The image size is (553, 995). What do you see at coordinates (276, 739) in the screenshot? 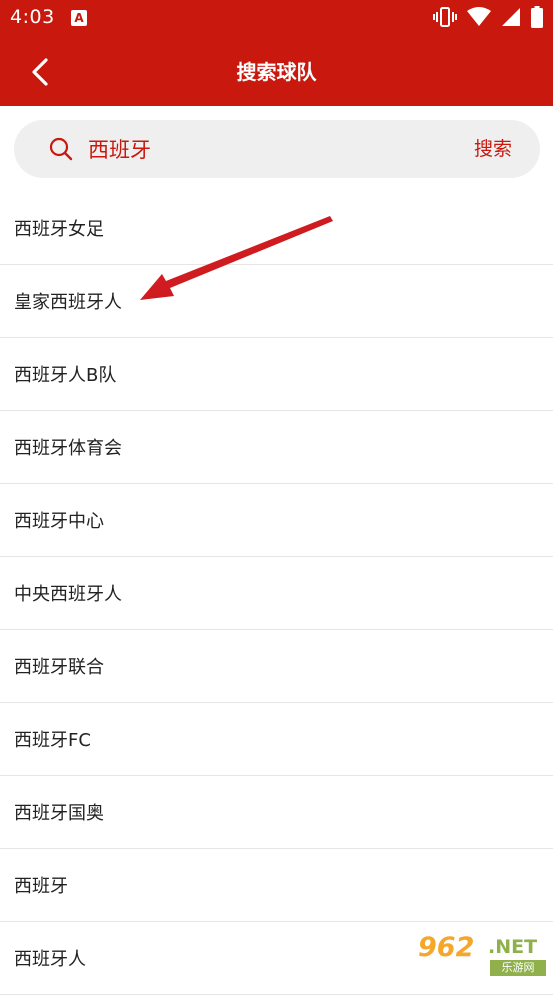
I see `list-item: 西班牙FC` at bounding box center [276, 739].